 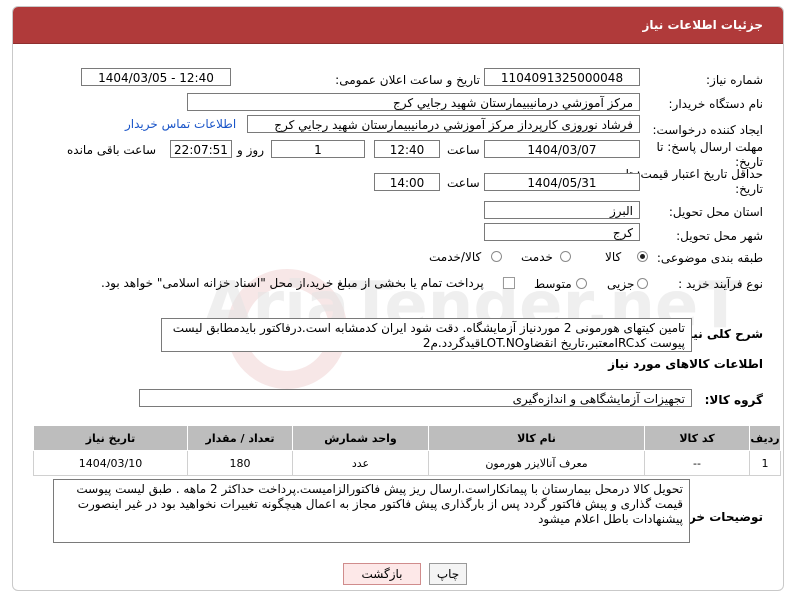 I want to click on process-option-minor: جزیی, so click(x=621, y=284).